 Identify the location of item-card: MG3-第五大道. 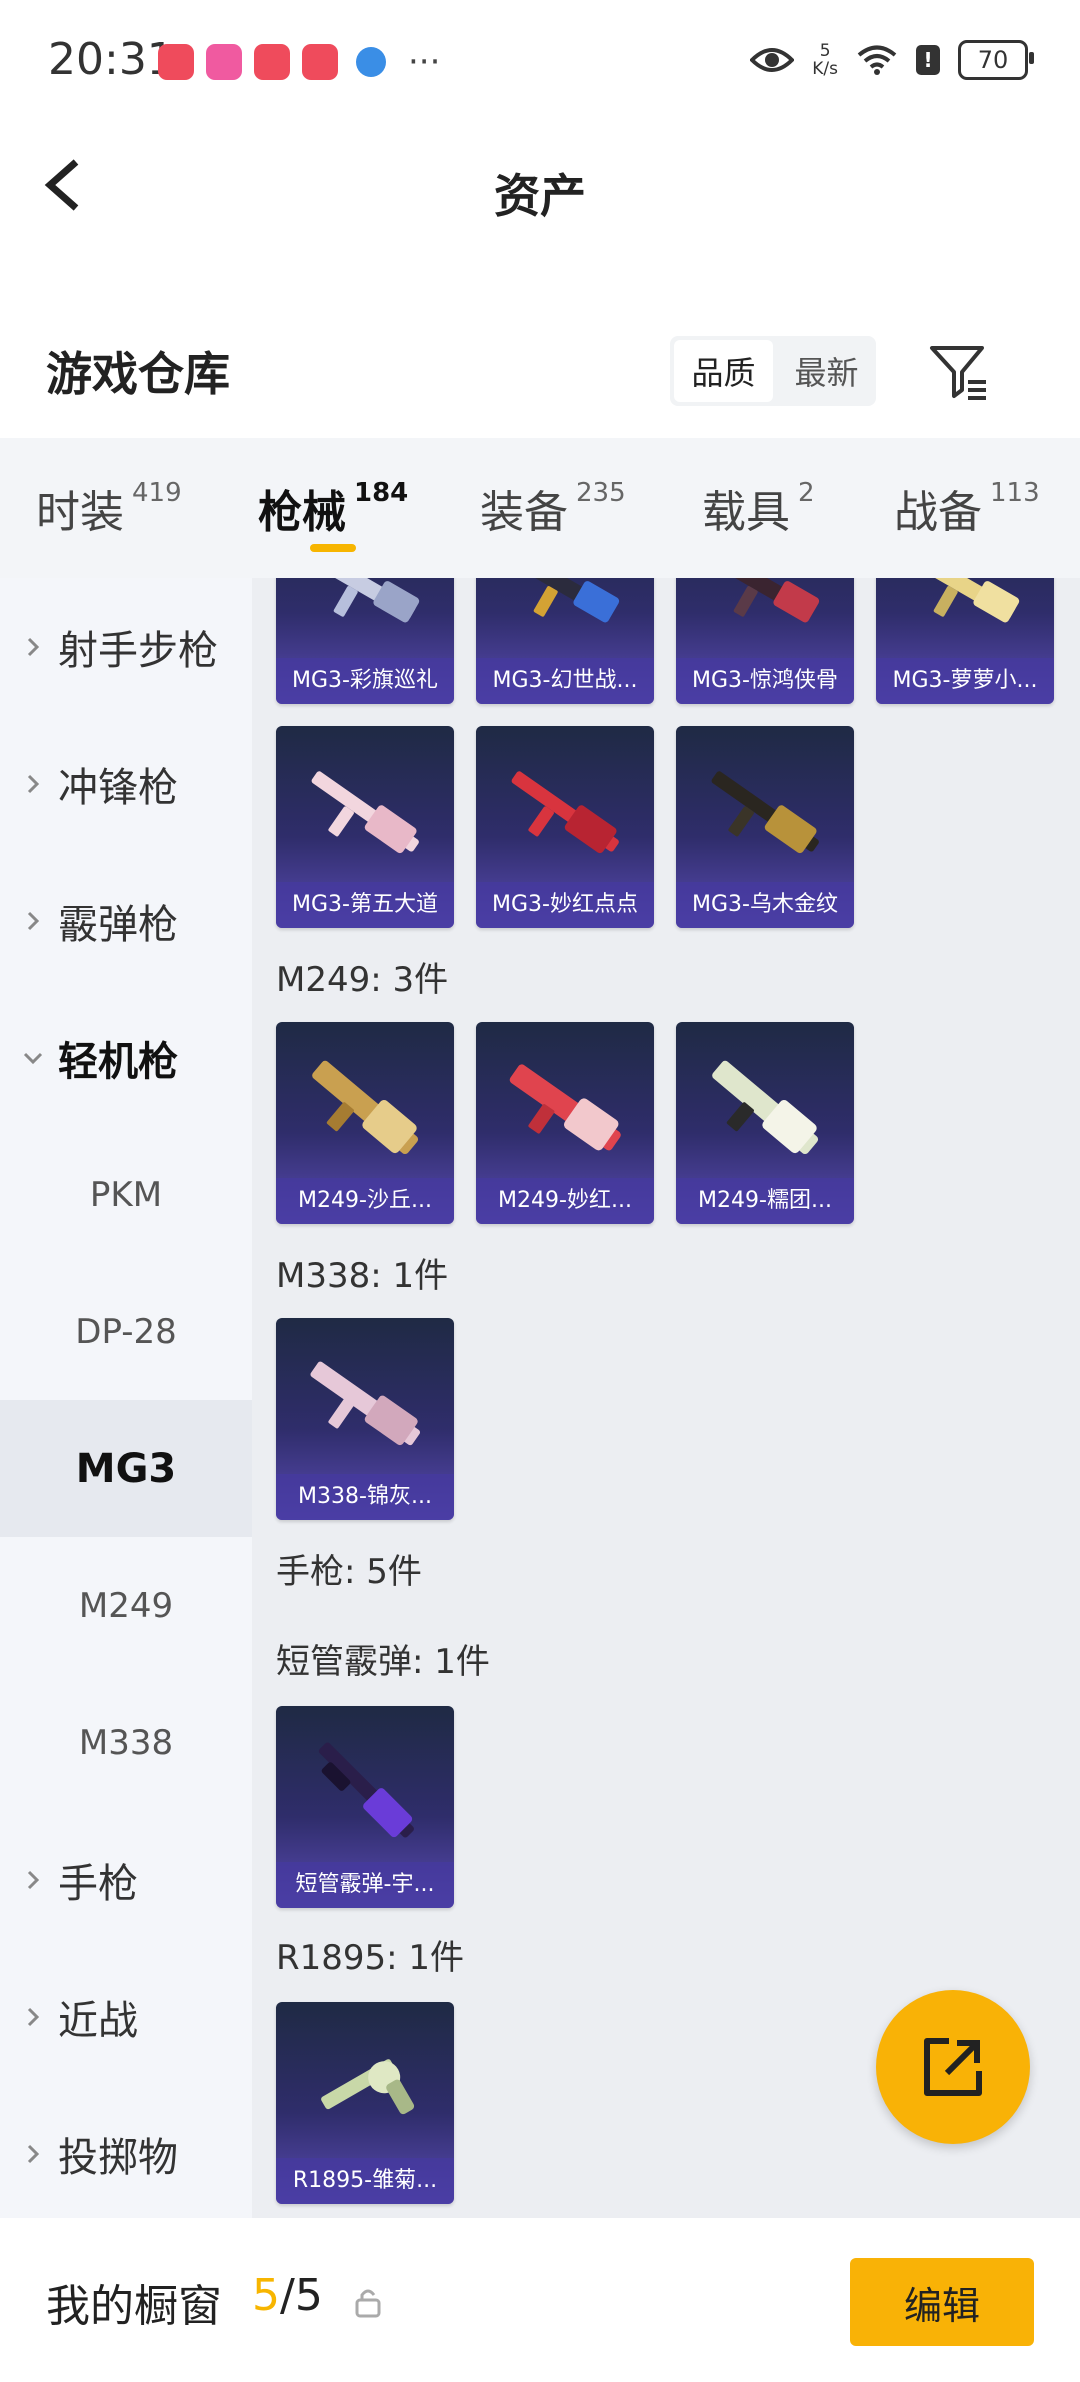
(365, 827).